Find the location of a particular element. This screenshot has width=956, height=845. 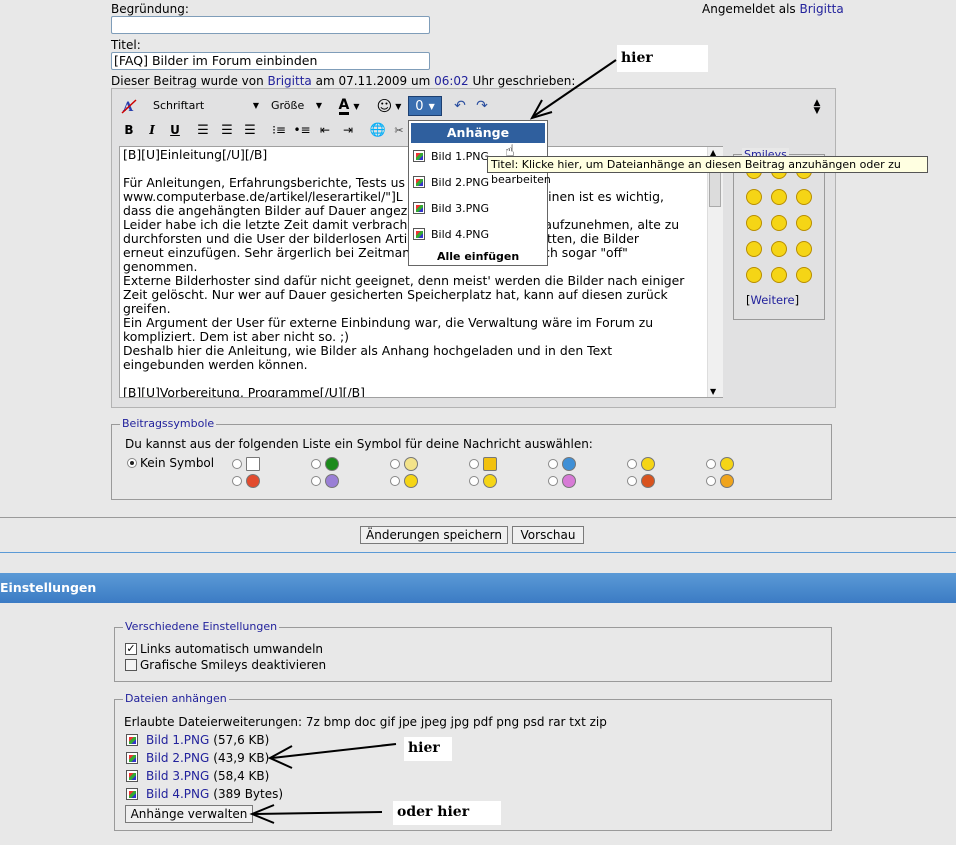

no-icon-radio is located at coordinates (132, 463).